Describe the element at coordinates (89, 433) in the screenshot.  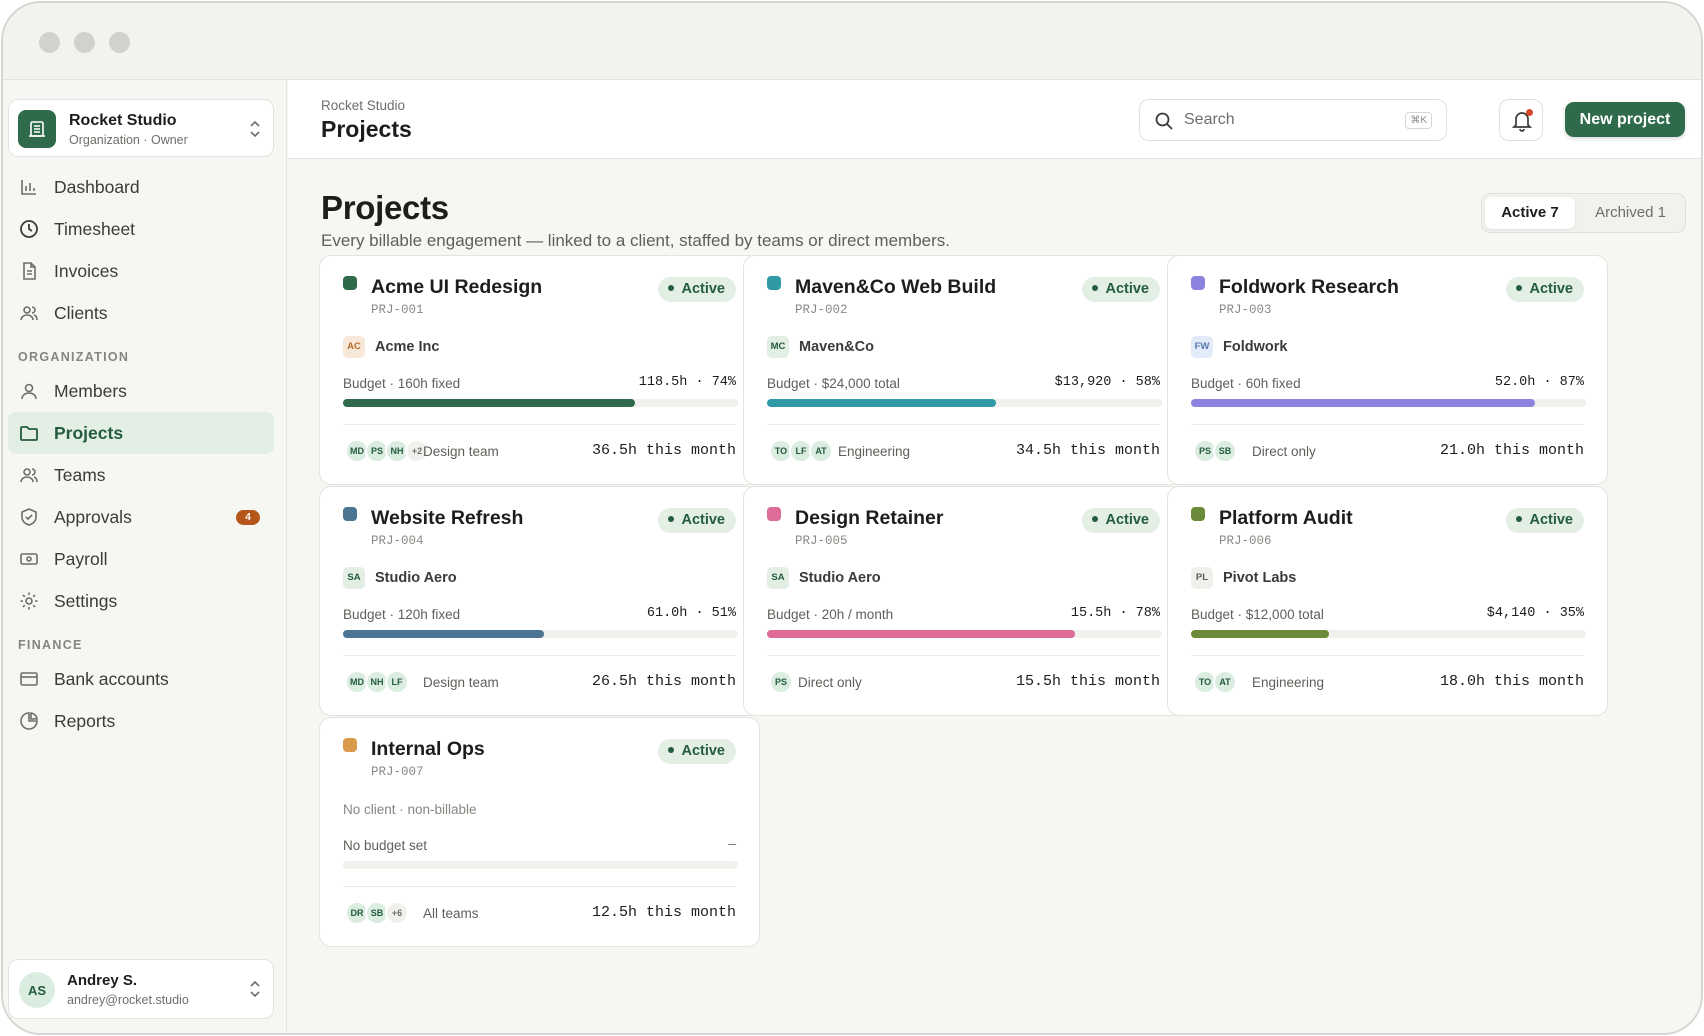
I see `sidebar-item-label: Projects` at that location.